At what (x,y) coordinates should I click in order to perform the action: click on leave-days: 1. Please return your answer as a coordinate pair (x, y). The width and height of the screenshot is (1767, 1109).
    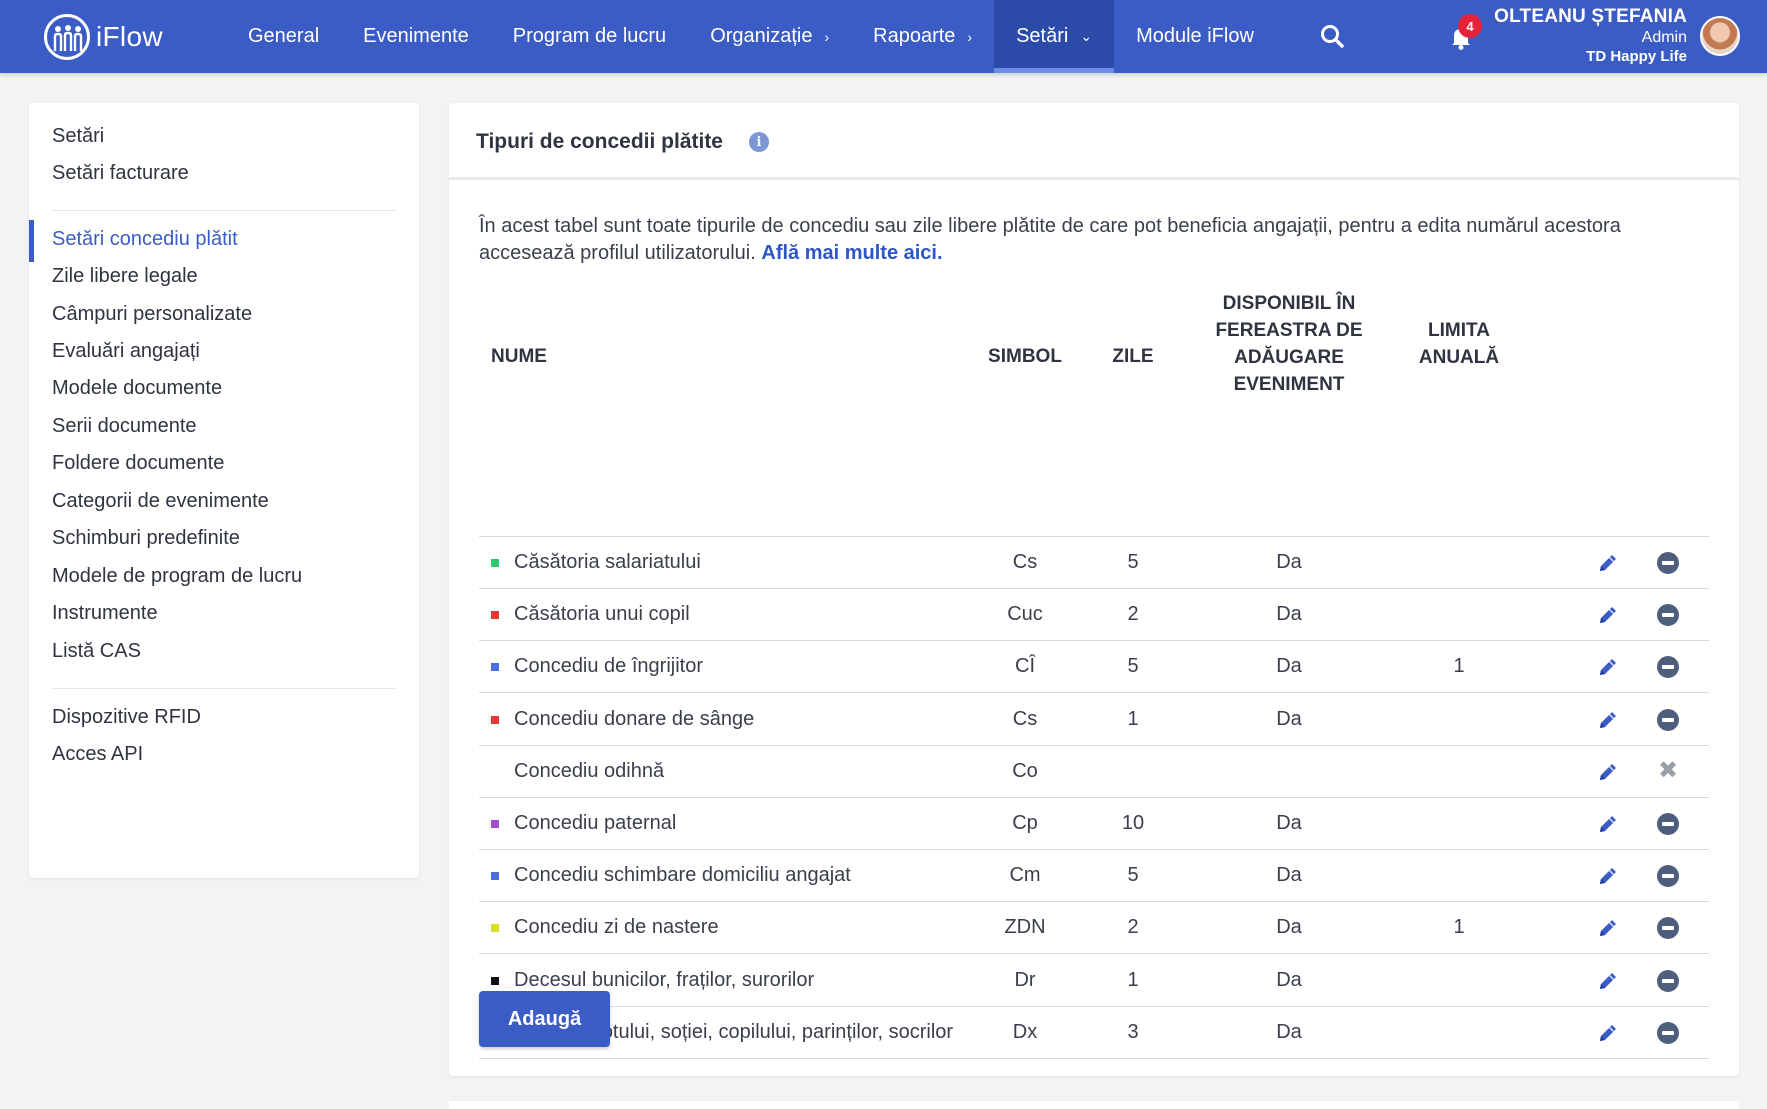
    Looking at the image, I should click on (1133, 718).